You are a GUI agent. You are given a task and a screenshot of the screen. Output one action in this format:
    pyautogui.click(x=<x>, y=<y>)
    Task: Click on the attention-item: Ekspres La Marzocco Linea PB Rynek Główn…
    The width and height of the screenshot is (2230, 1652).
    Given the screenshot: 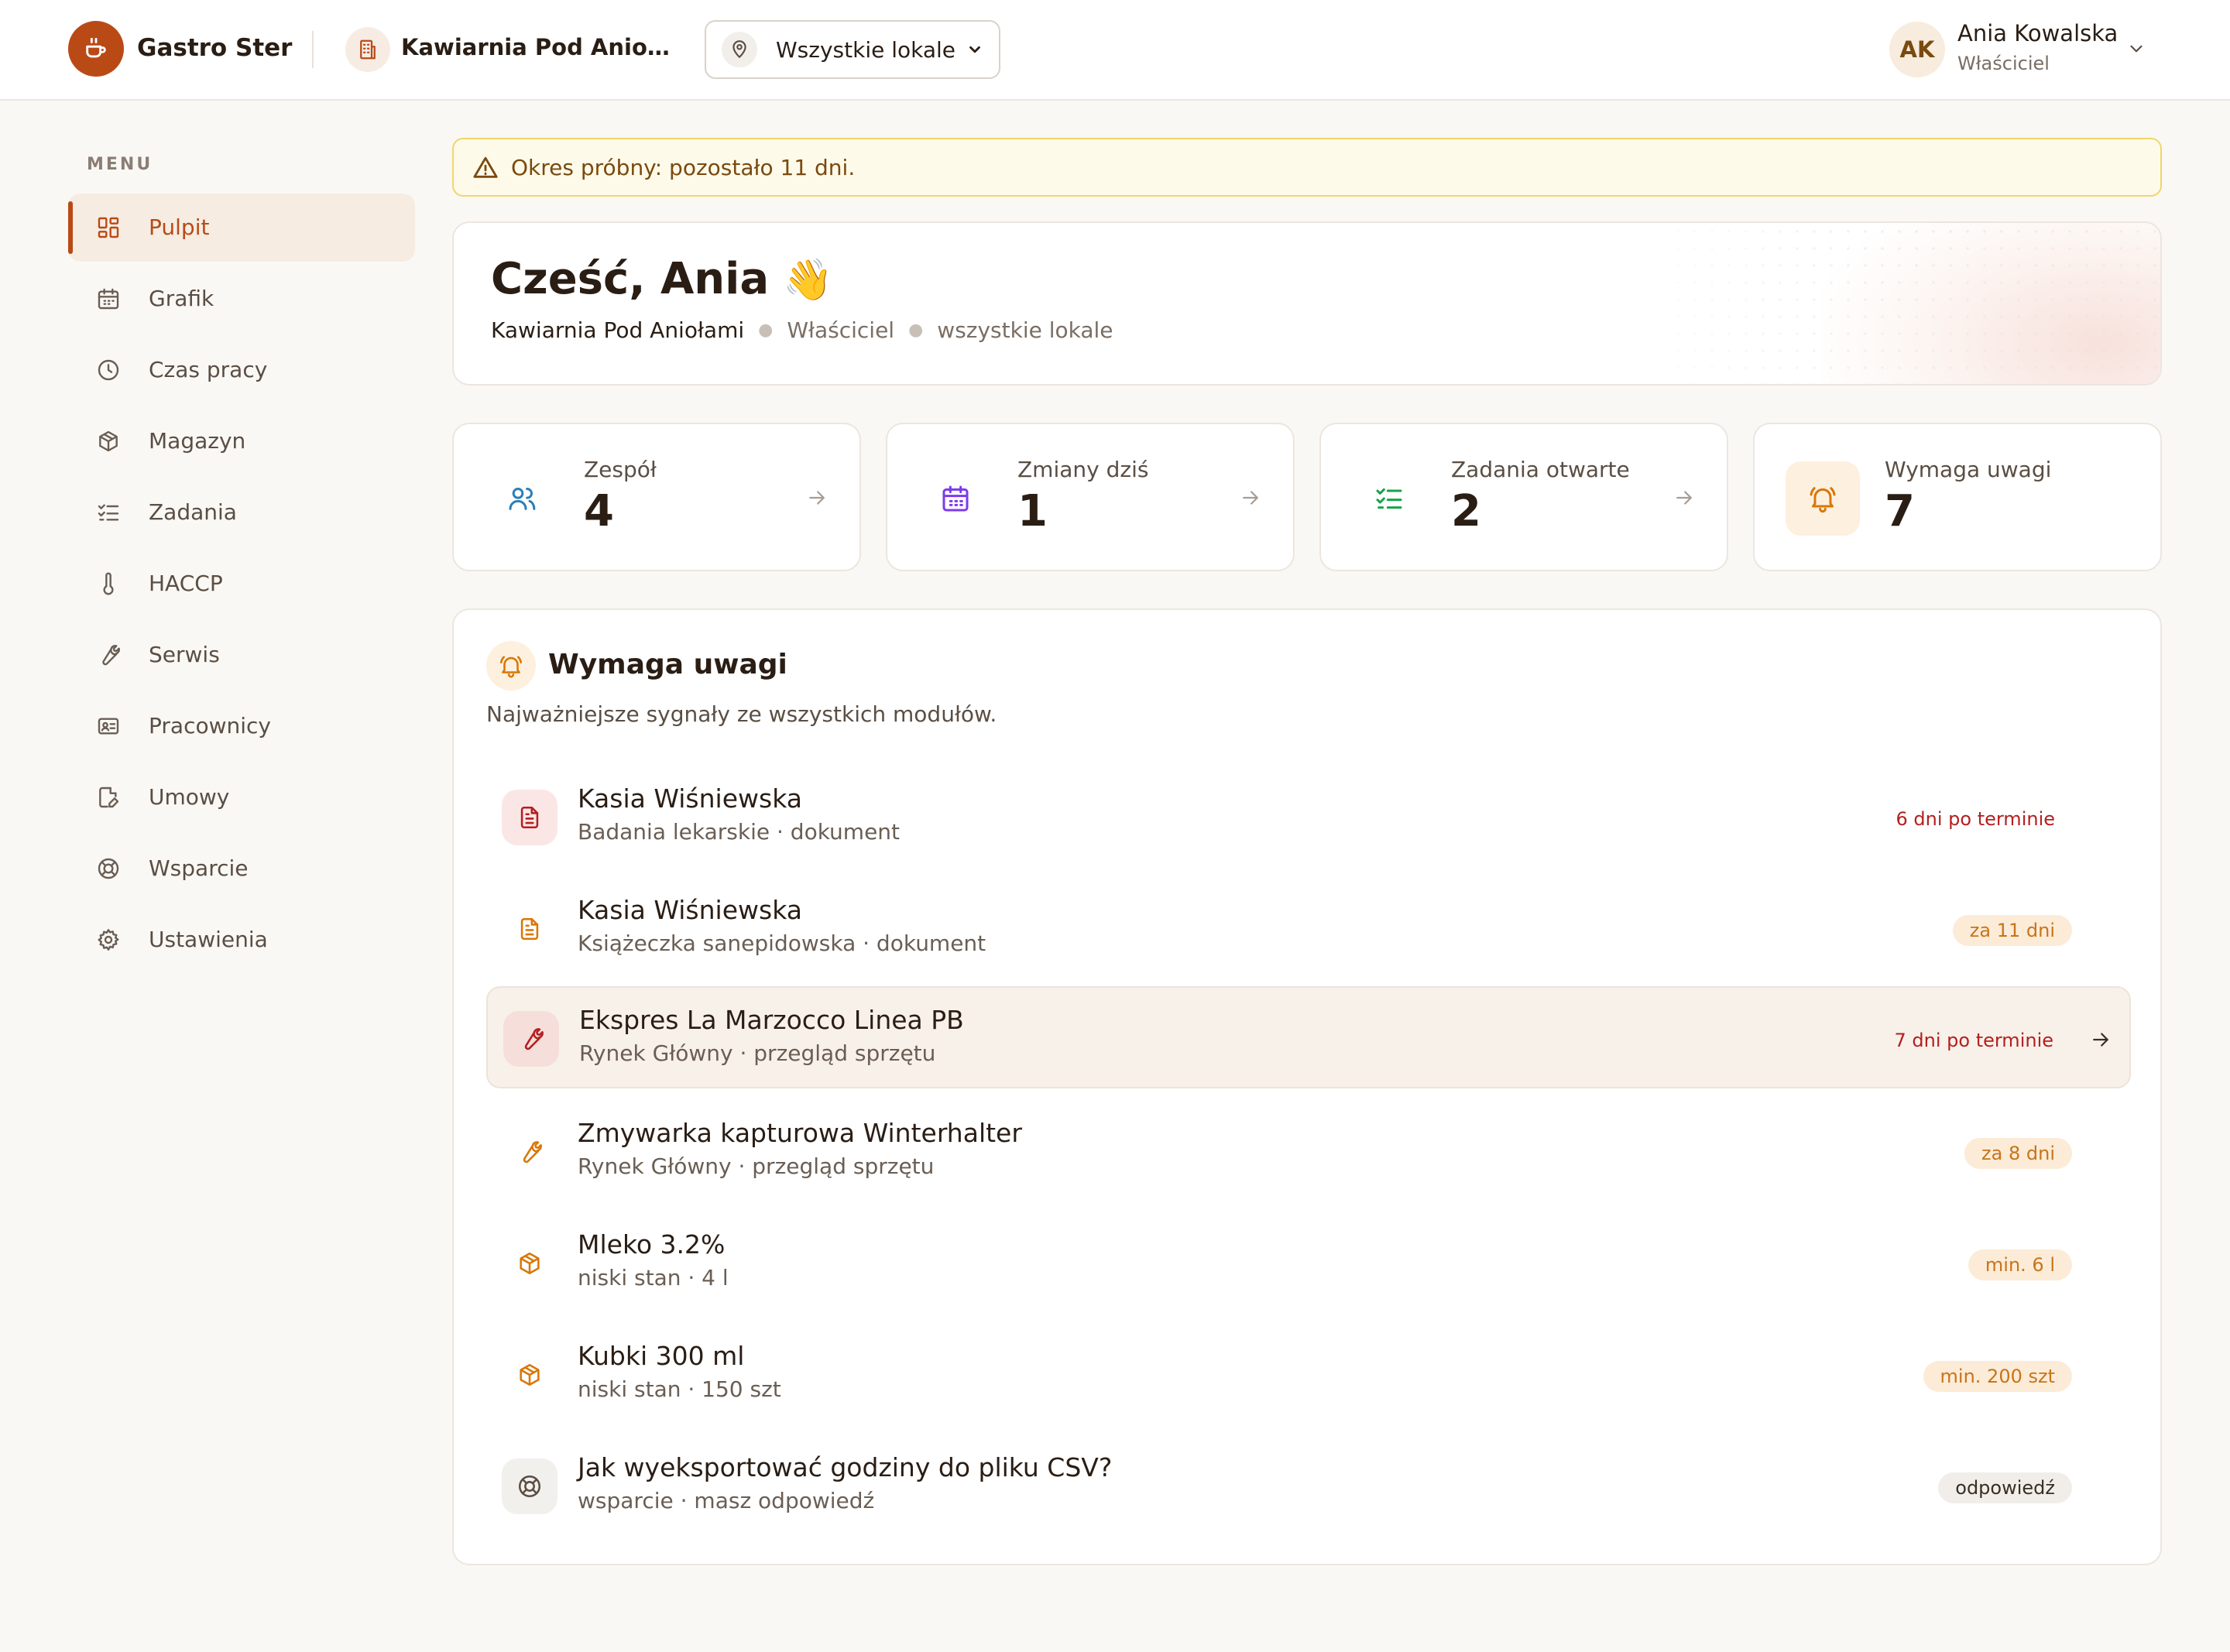 What is the action you would take?
    pyautogui.click(x=1308, y=1037)
    